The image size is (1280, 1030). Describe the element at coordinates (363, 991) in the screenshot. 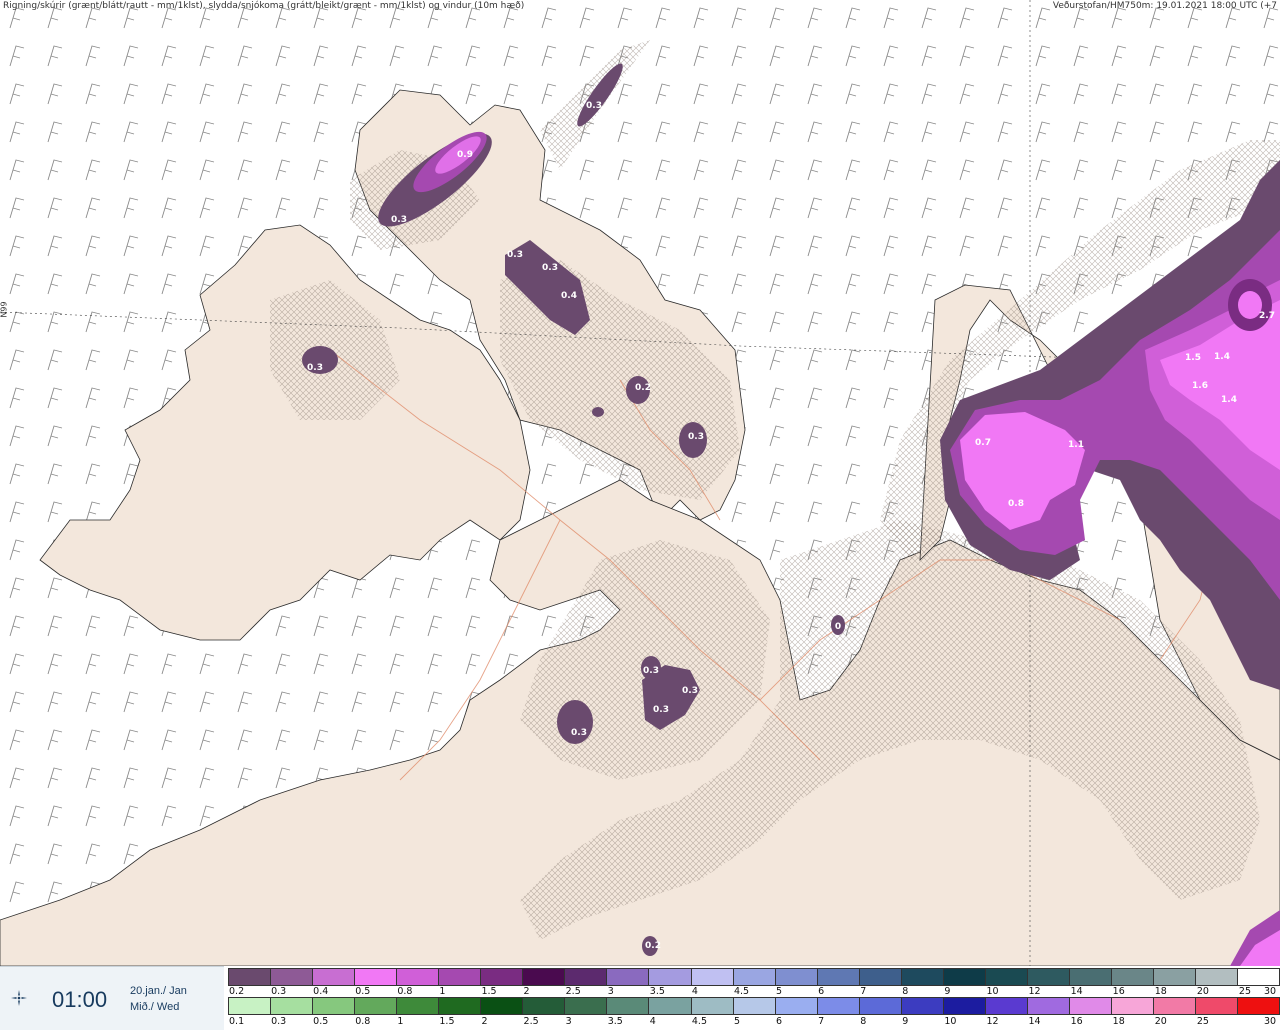

I see `snow-scale-tick-label: 0.5` at that location.